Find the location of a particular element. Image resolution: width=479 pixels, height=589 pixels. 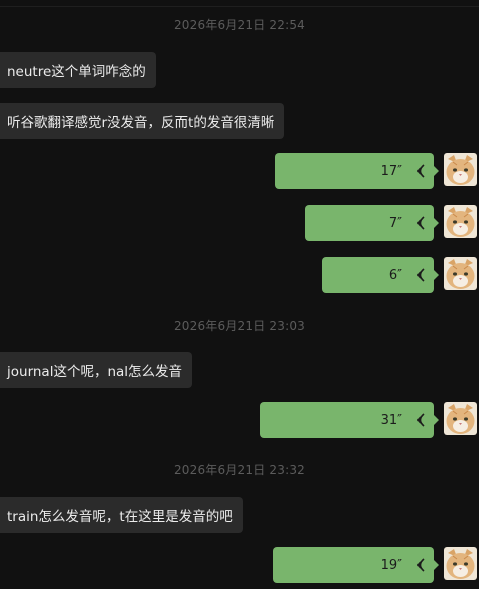

message-text: neutre这个单词咋念的 is located at coordinates (76, 72).